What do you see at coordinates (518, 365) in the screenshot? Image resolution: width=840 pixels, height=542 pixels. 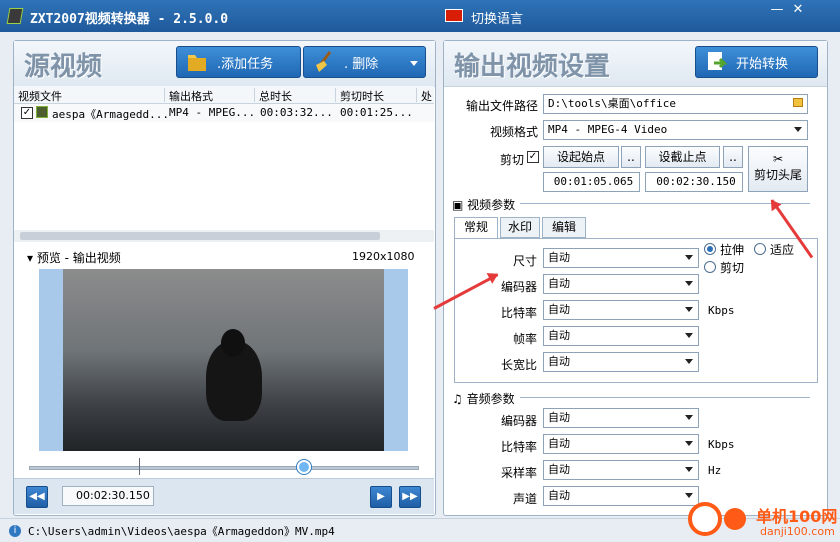 I see `aspect-ratio-label: 长宽比` at bounding box center [518, 365].